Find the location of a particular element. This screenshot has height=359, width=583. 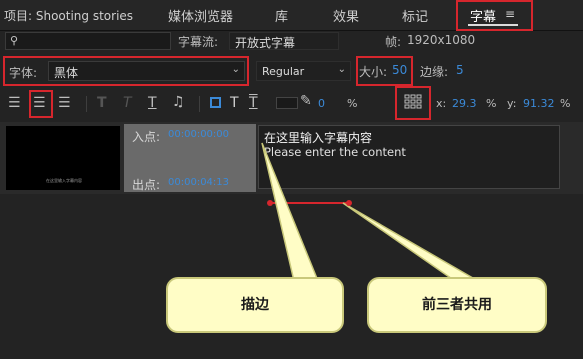

callout-stroke: 描边 is located at coordinates (255, 305).